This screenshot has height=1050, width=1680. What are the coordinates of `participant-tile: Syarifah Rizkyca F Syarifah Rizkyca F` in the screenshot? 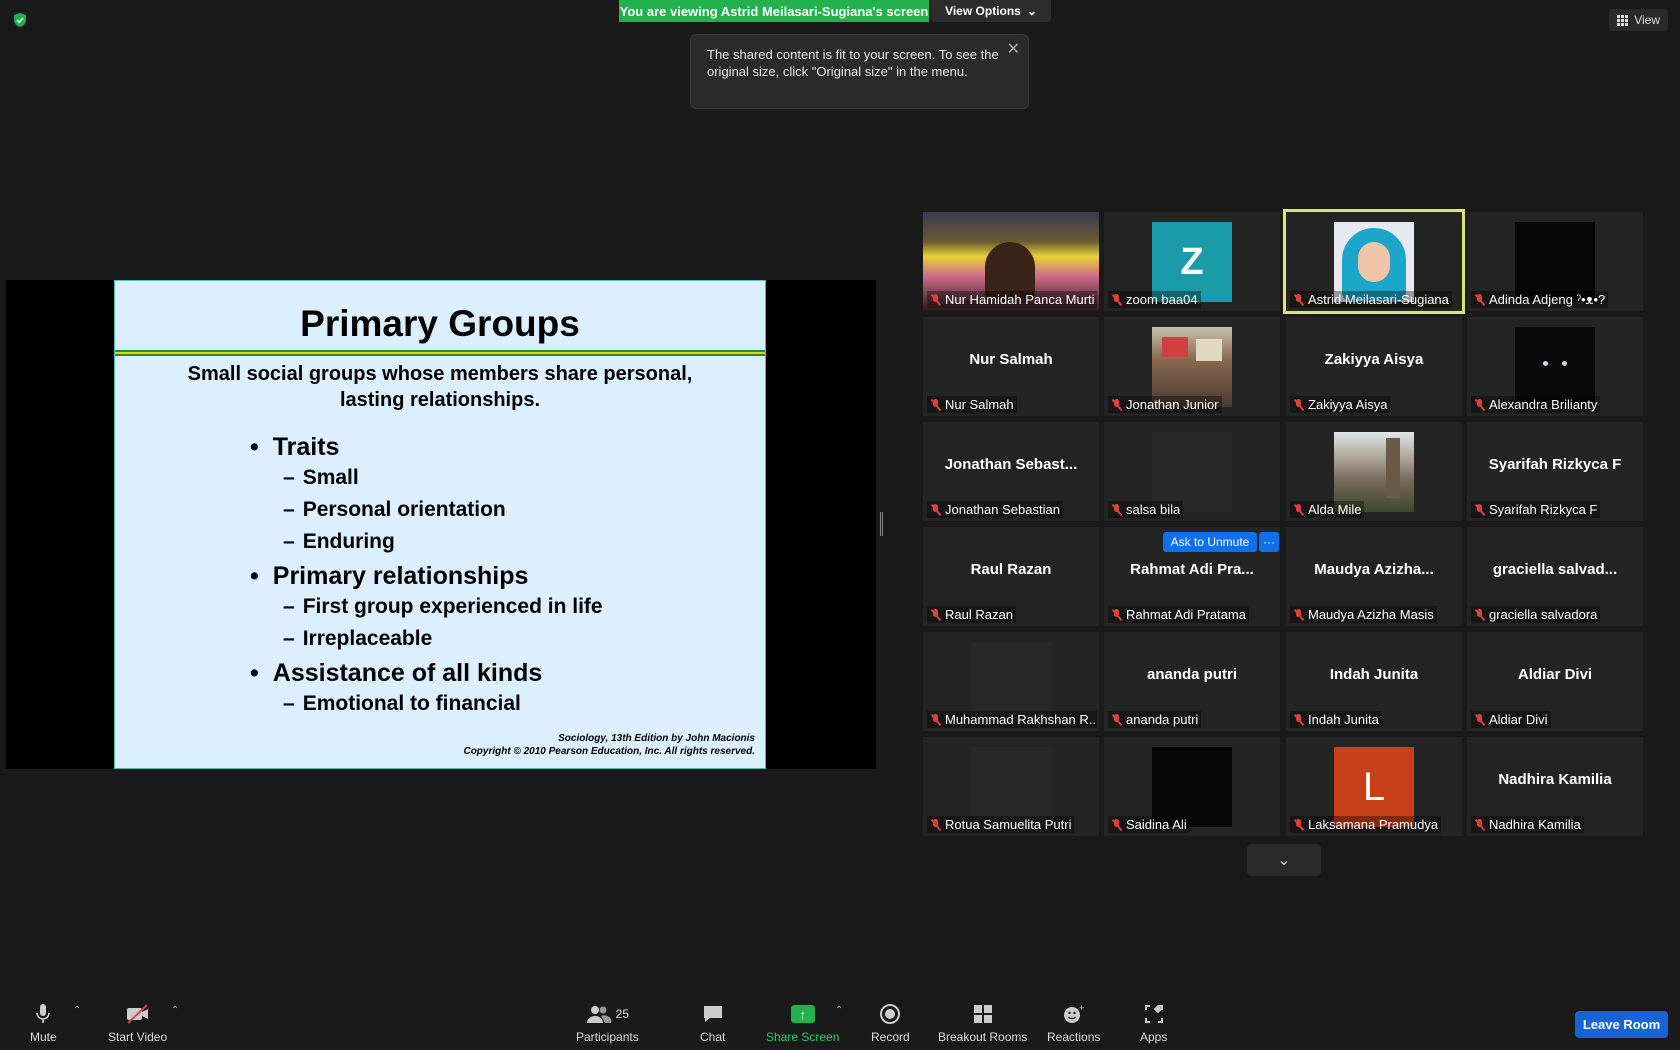 It's located at (1555, 471).